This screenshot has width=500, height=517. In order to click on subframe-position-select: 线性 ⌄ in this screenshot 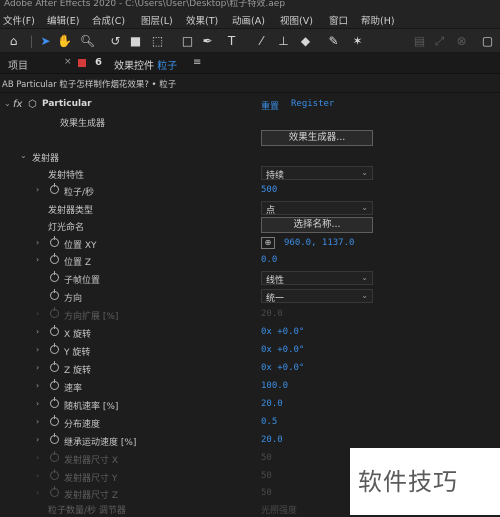, I will do `click(317, 278)`.